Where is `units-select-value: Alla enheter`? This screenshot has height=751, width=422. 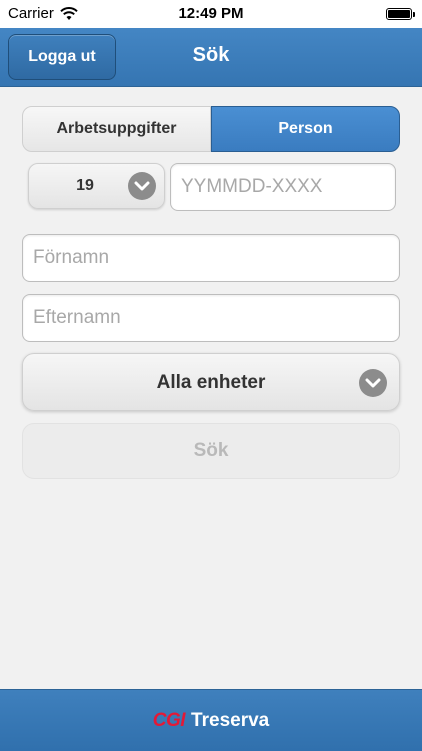 units-select-value: Alla enheter is located at coordinates (211, 382).